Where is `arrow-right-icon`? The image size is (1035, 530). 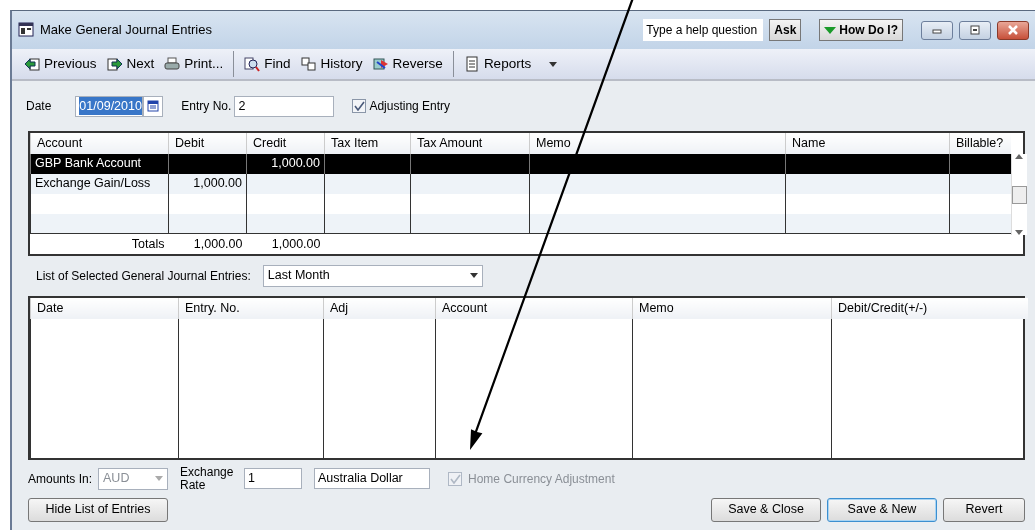 arrow-right-icon is located at coordinates (114, 64).